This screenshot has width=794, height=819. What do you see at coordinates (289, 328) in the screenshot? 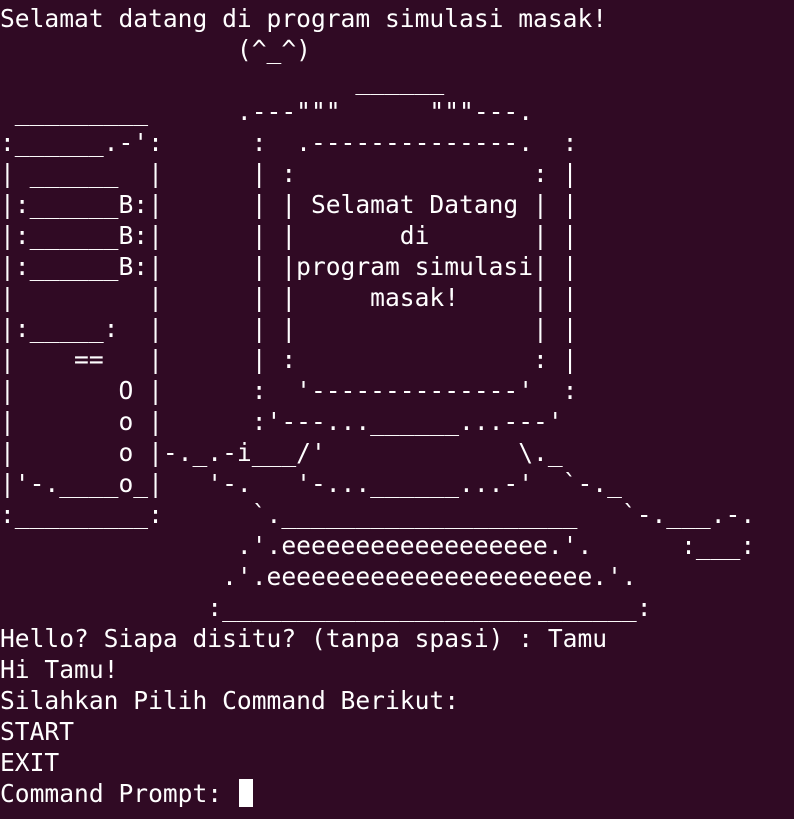
I see `ascii-art-line: |:_____: | | | | |` at bounding box center [289, 328].